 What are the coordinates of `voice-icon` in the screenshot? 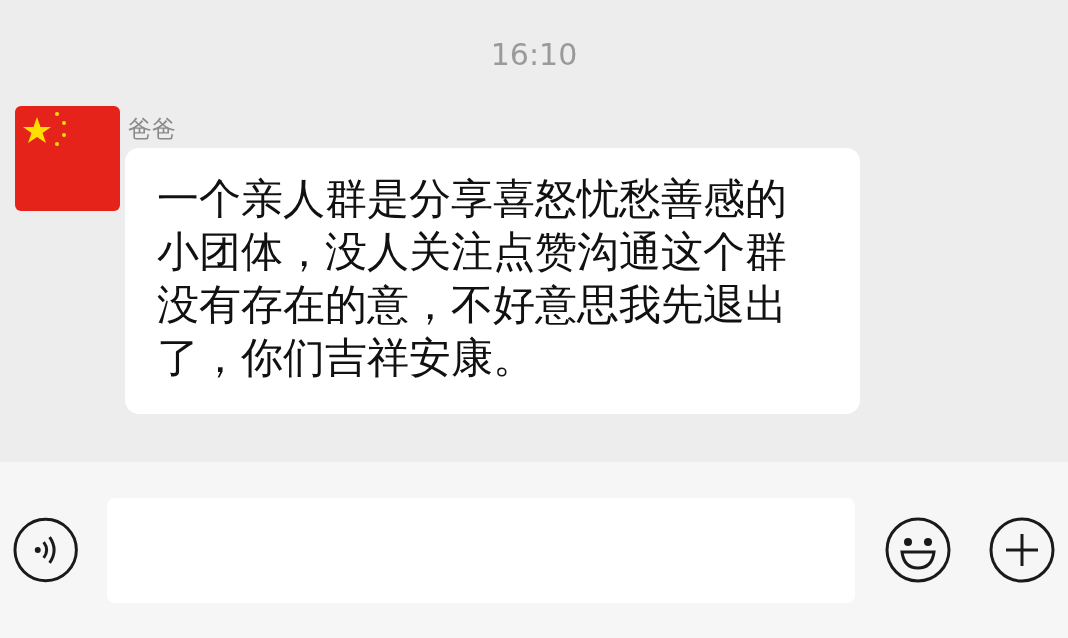 It's located at (46, 550).